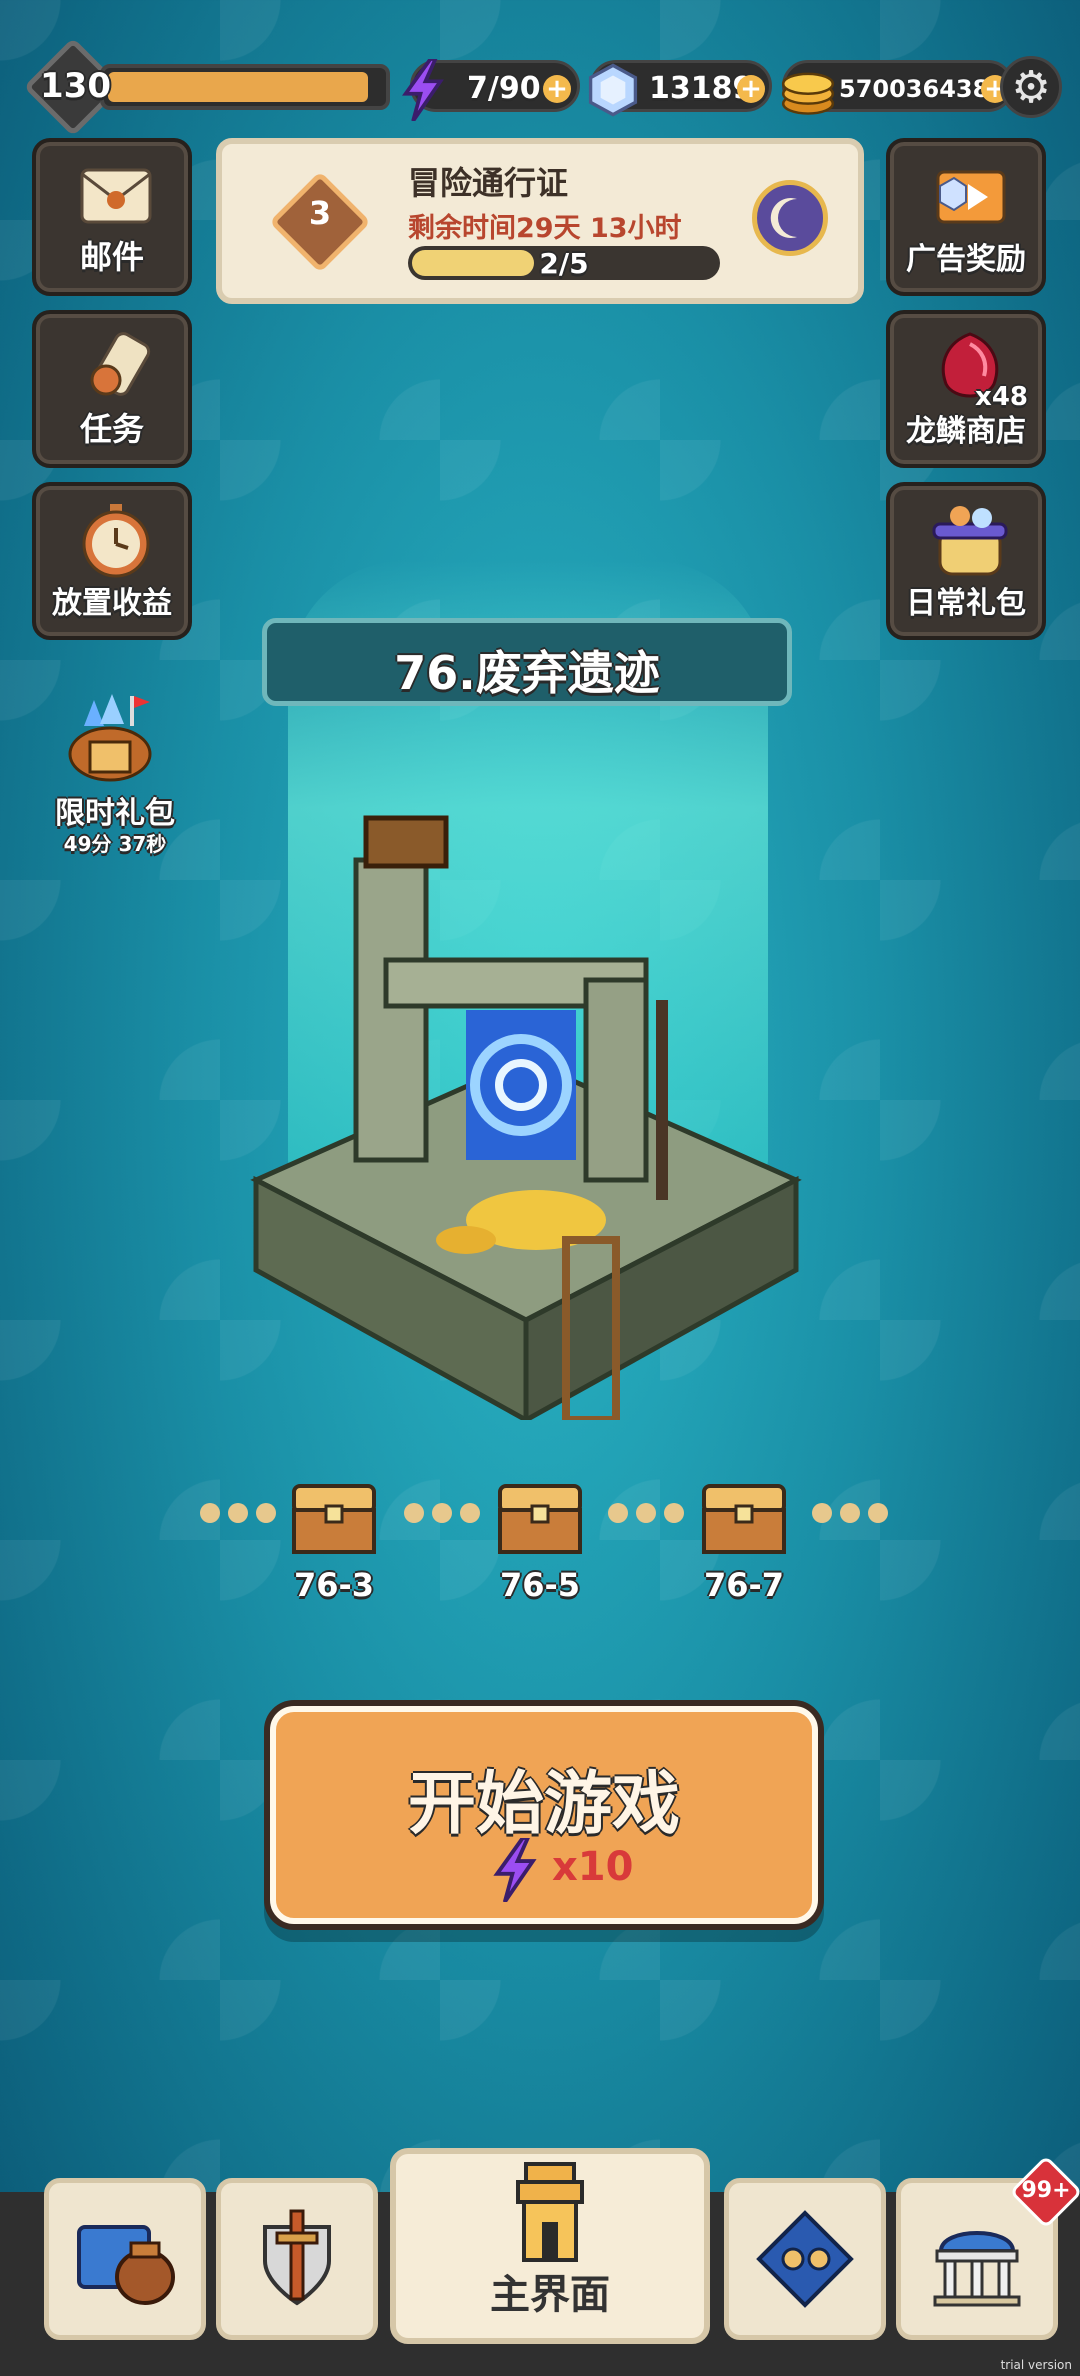 The height and width of the screenshot is (2376, 1080). Describe the element at coordinates (238, 87) in the screenshot. I see `xp-bar-fill` at that location.